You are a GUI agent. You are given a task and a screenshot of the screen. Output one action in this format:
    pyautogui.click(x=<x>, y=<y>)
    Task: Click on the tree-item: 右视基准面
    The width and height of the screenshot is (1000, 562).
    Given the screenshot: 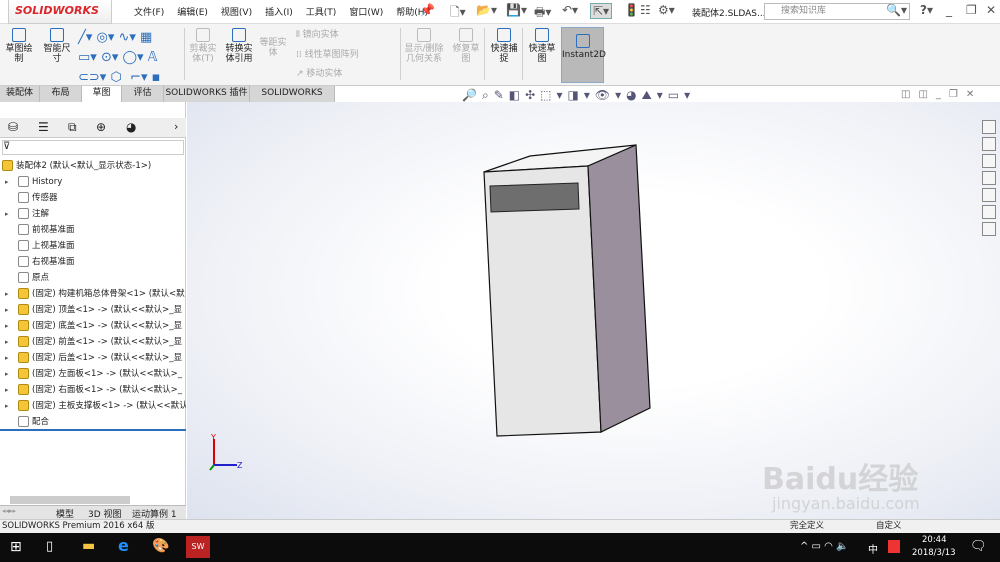 What is the action you would take?
    pyautogui.click(x=93, y=262)
    